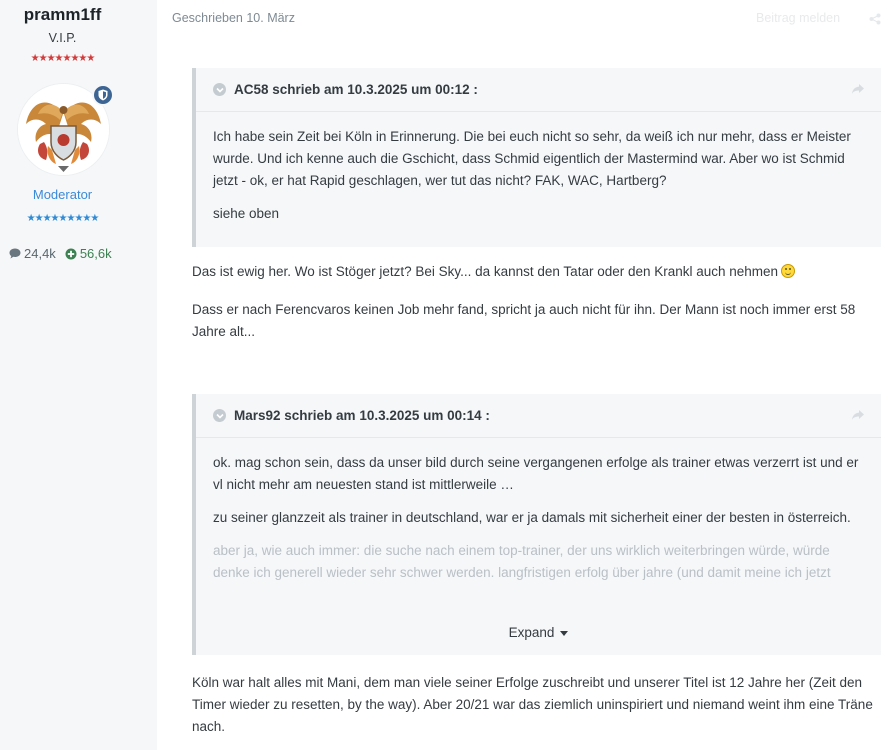 This screenshot has height=750, width=891. I want to click on quote-paragraph: siehe oben, so click(246, 213).